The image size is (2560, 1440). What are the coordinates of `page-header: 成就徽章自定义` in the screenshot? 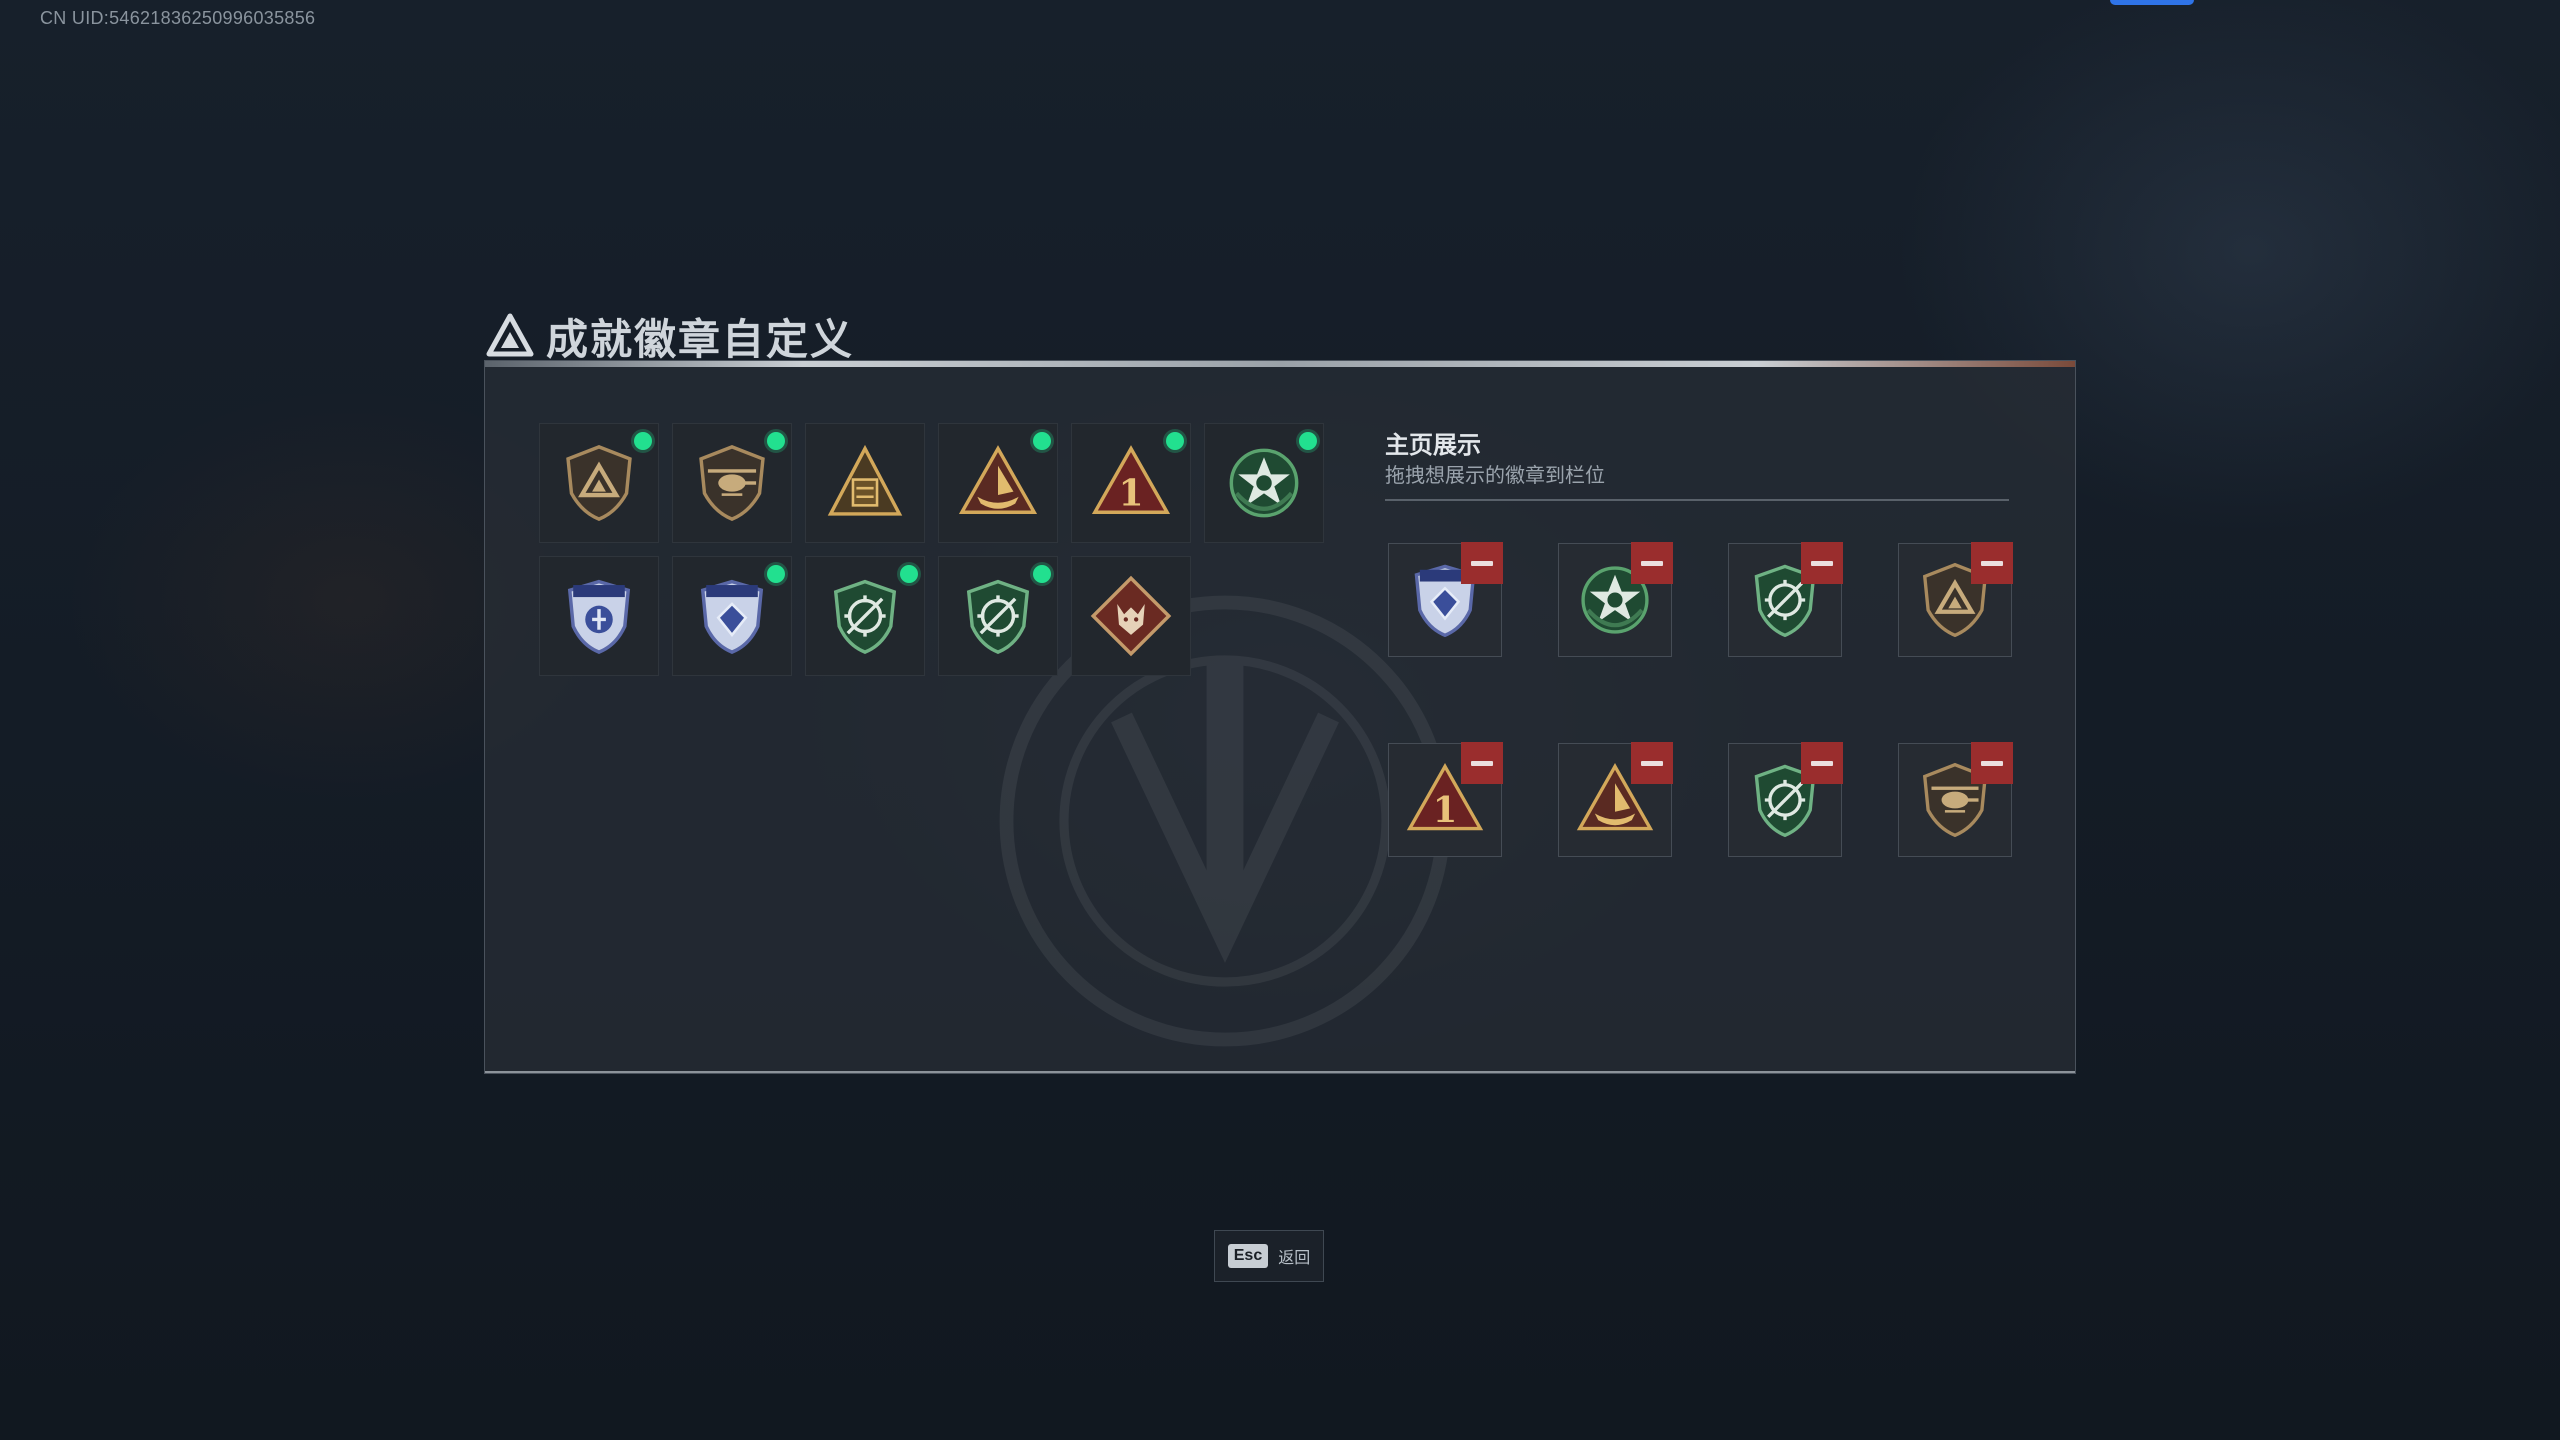 It's located at (670, 336).